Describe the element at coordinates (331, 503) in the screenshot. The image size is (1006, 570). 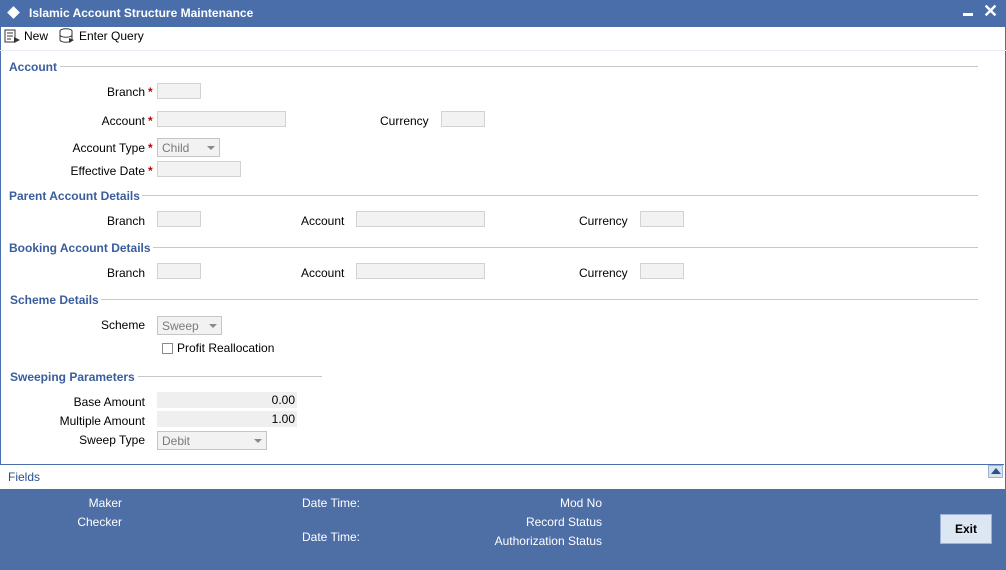
I see `maker-date-time-label: Date Time:` at that location.